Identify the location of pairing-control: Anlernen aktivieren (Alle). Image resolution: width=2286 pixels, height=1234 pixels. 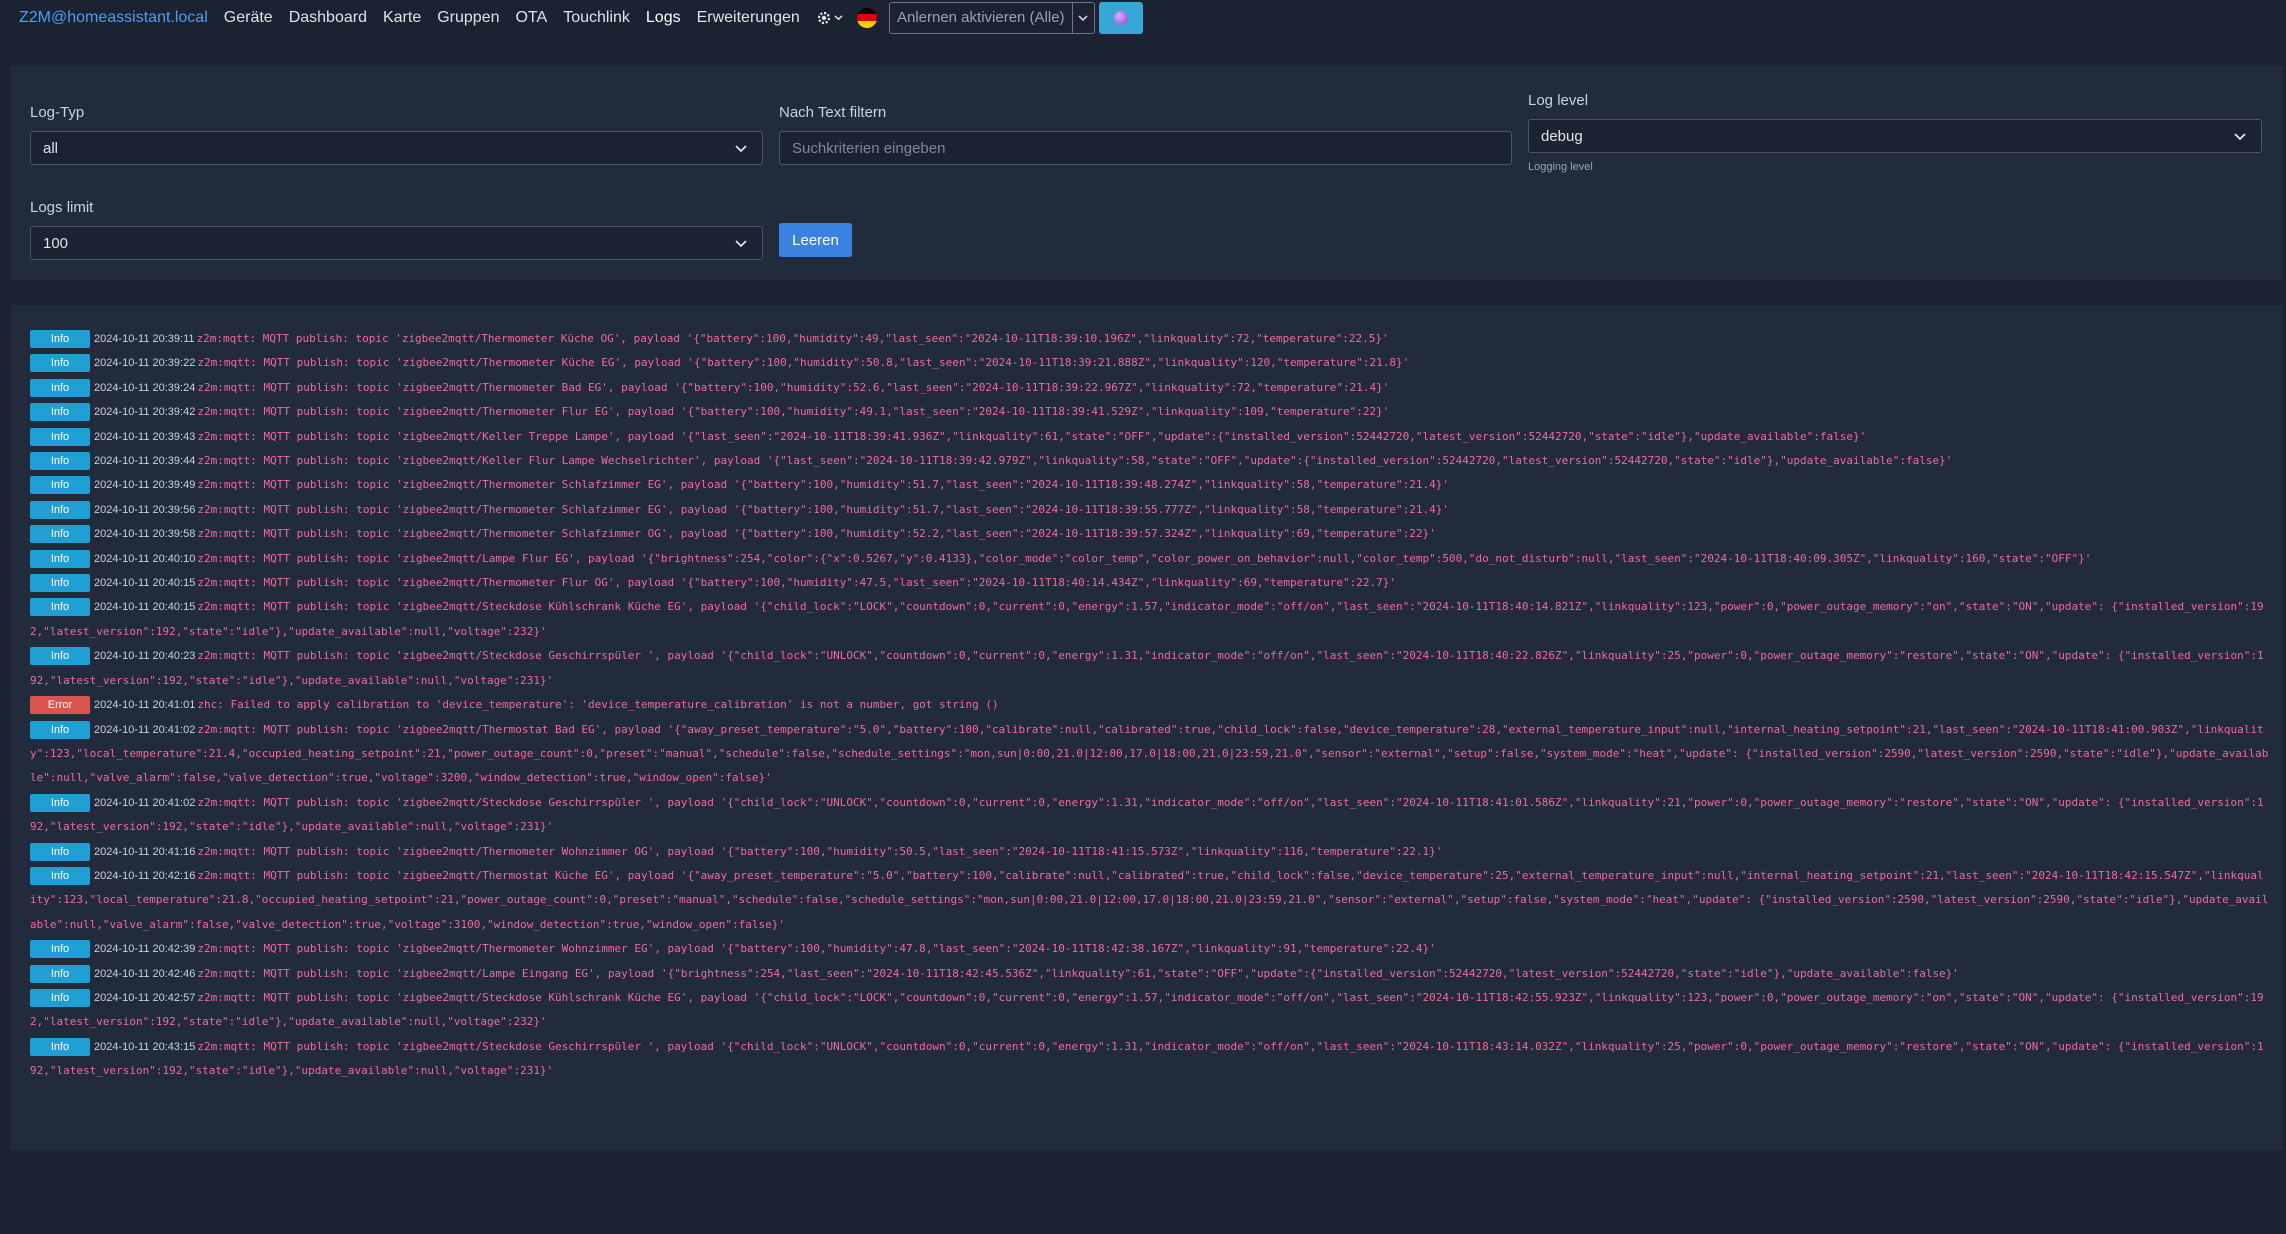
(991, 17).